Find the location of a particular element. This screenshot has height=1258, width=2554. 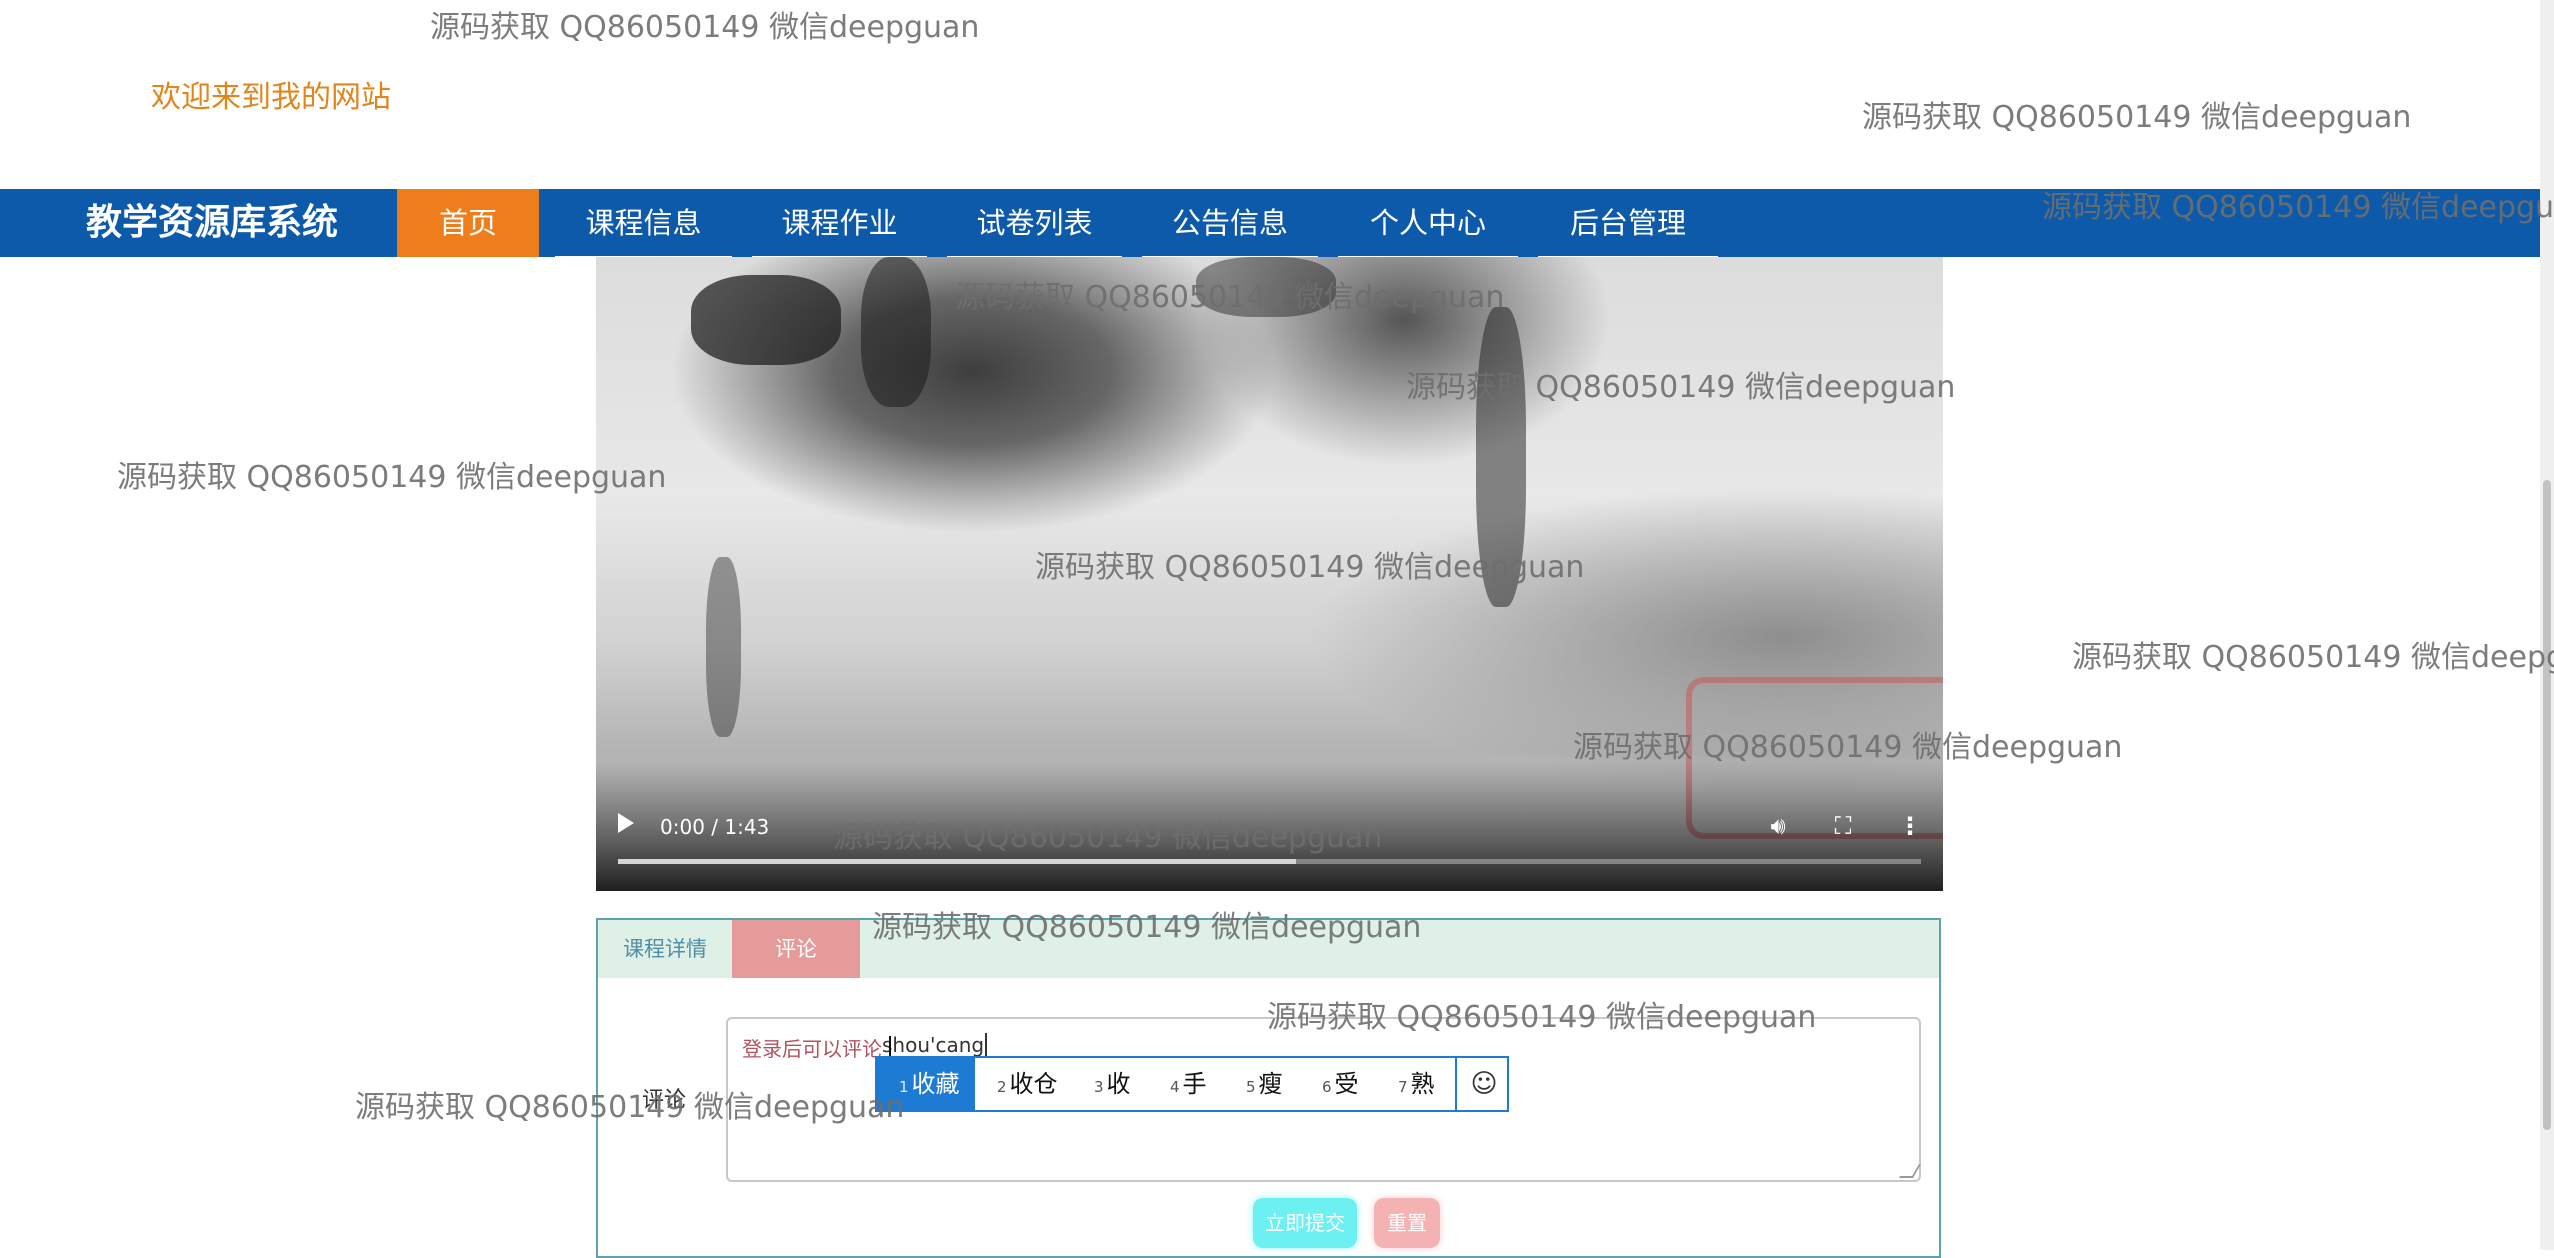

scrollbar-thumb is located at coordinates (2547, 805).